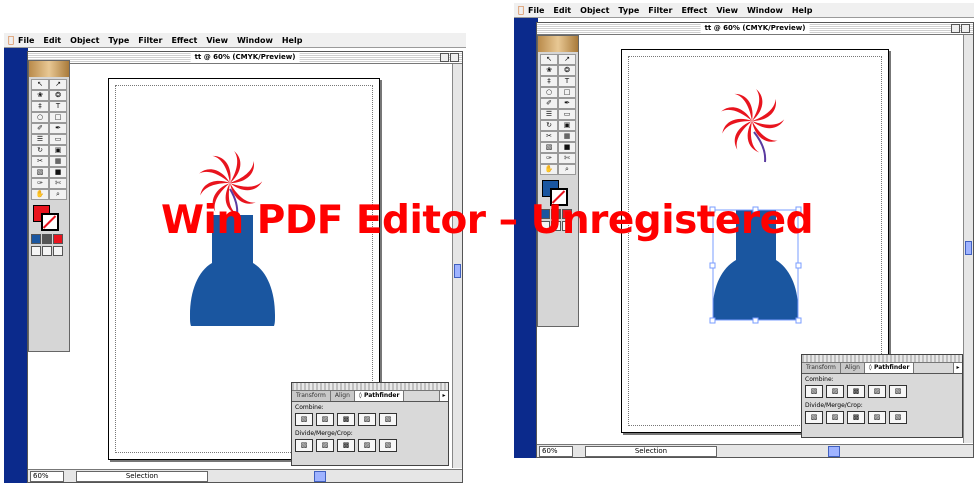  What do you see at coordinates (367, 419) in the screenshot?
I see `exclude-shape-icon: ▨` at bounding box center [367, 419].